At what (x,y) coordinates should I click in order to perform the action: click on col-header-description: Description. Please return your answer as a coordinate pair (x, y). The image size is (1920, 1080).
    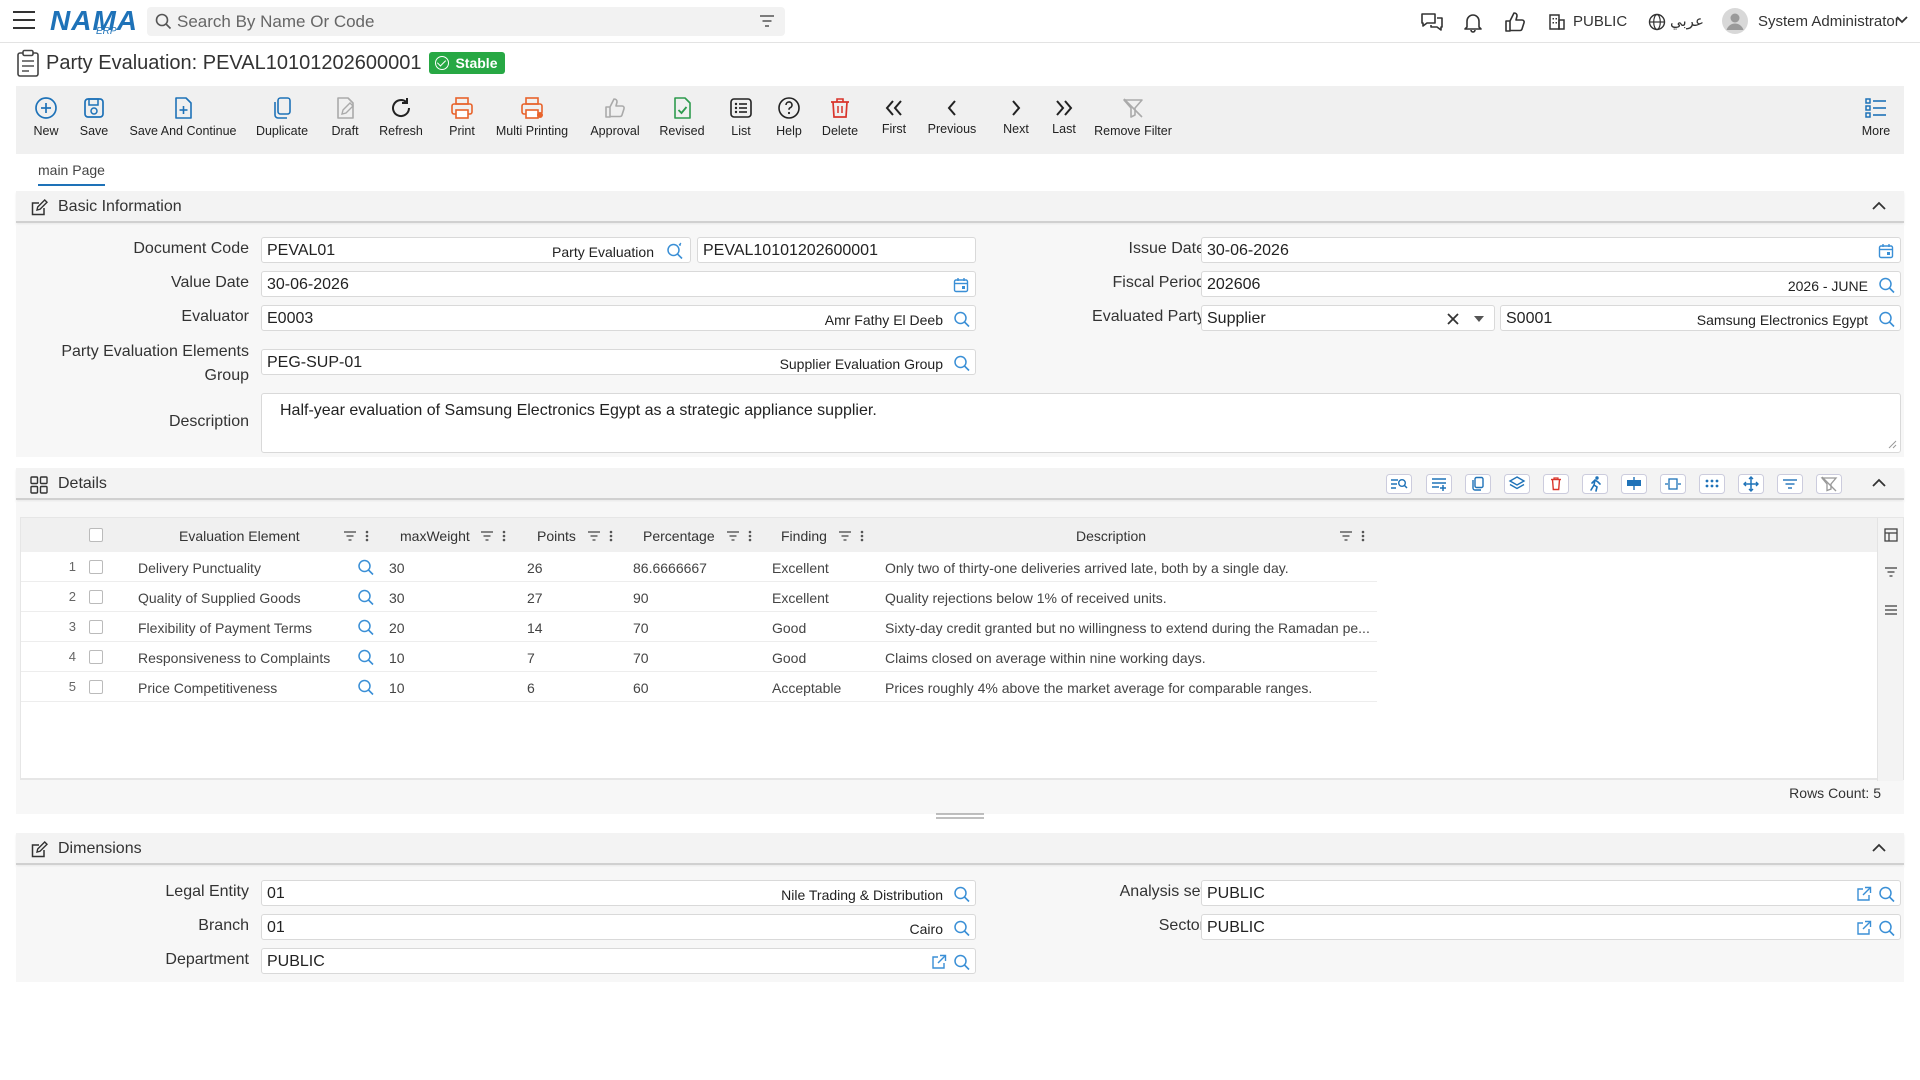
    Looking at the image, I should click on (1111, 536).